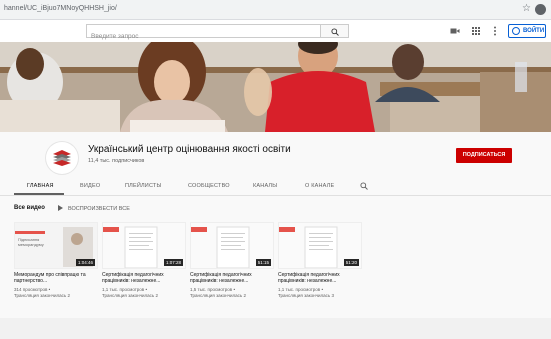 The height and width of the screenshot is (339, 551). What do you see at coordinates (265, 186) in the screenshot?
I see `tab-channels: КАНАЛЫ` at bounding box center [265, 186].